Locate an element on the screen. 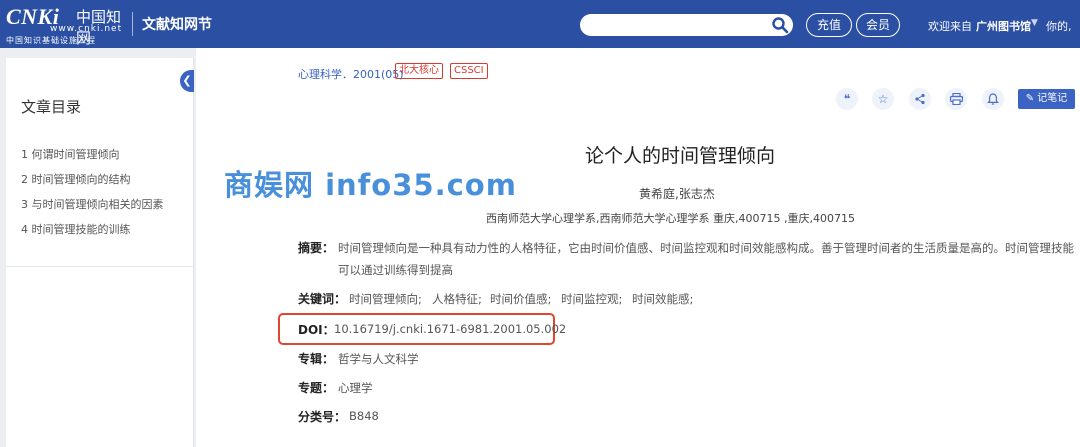 The width and height of the screenshot is (1080, 447). keyword-link: 时间效能感; is located at coordinates (662, 299).